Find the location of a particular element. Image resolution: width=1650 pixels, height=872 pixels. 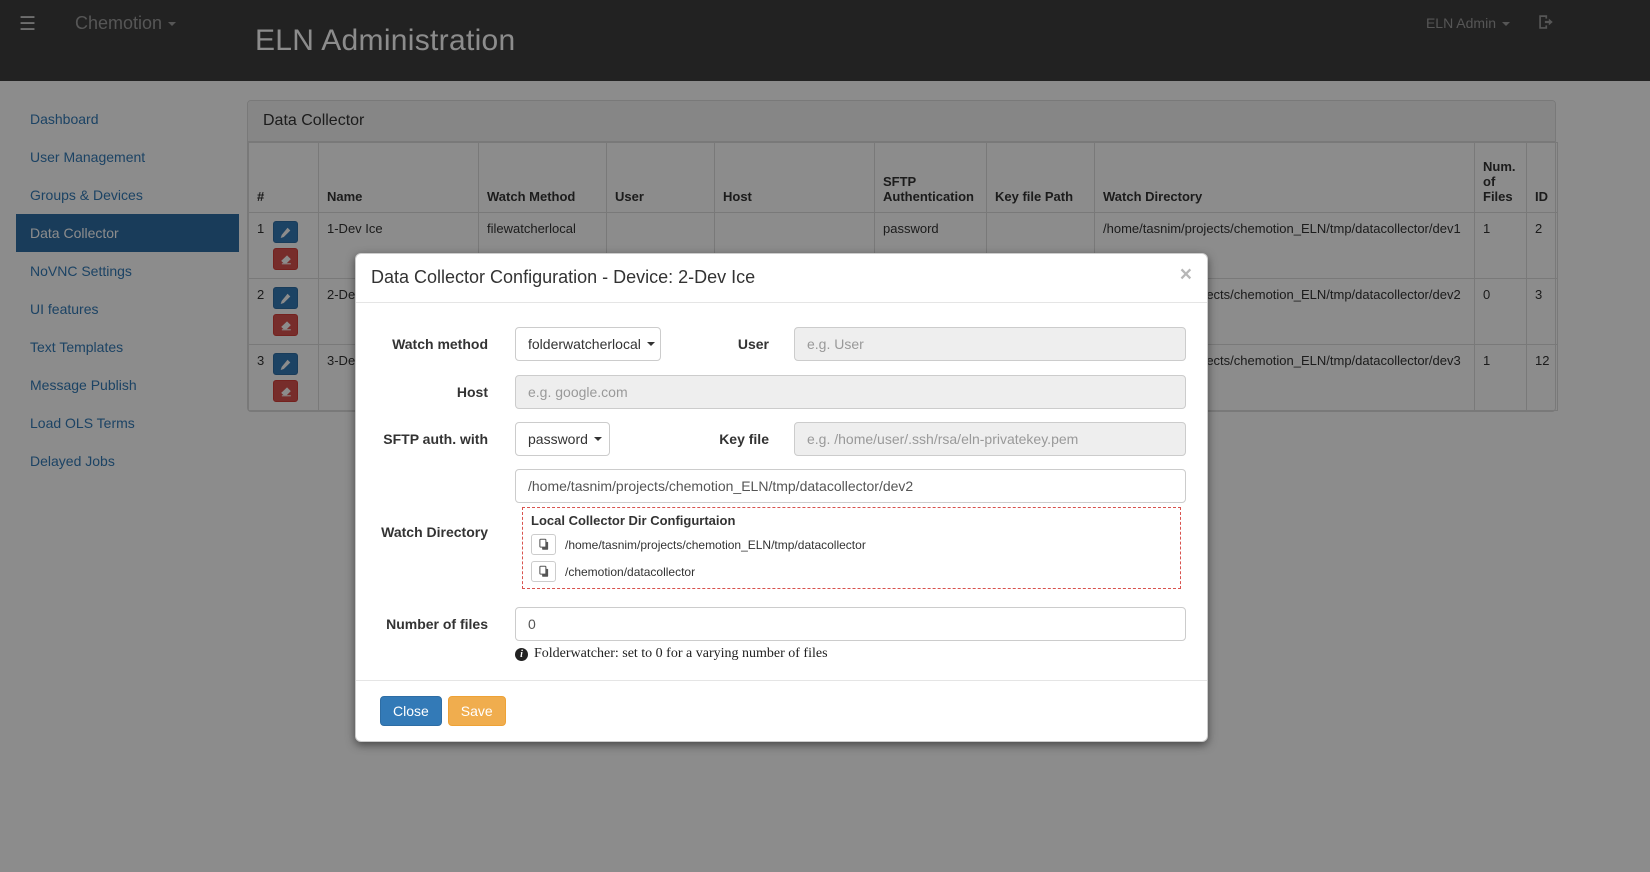

number-of-files-field is located at coordinates (850, 624).